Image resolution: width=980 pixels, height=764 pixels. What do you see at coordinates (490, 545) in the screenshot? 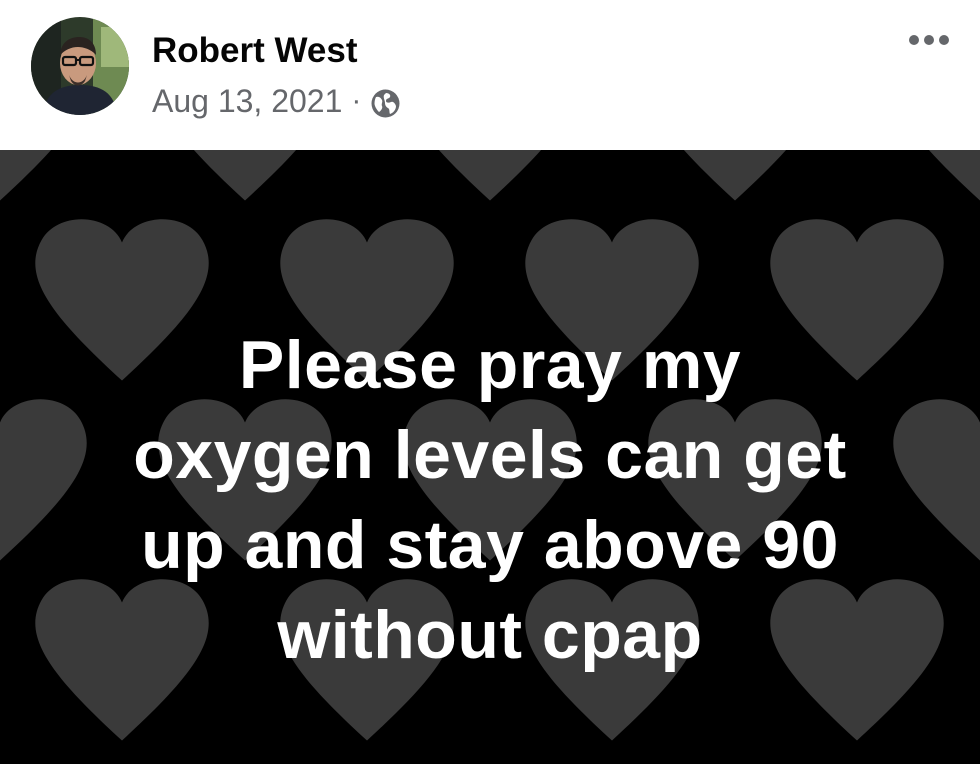
I see `post-message-line: up and stay above 90` at bounding box center [490, 545].